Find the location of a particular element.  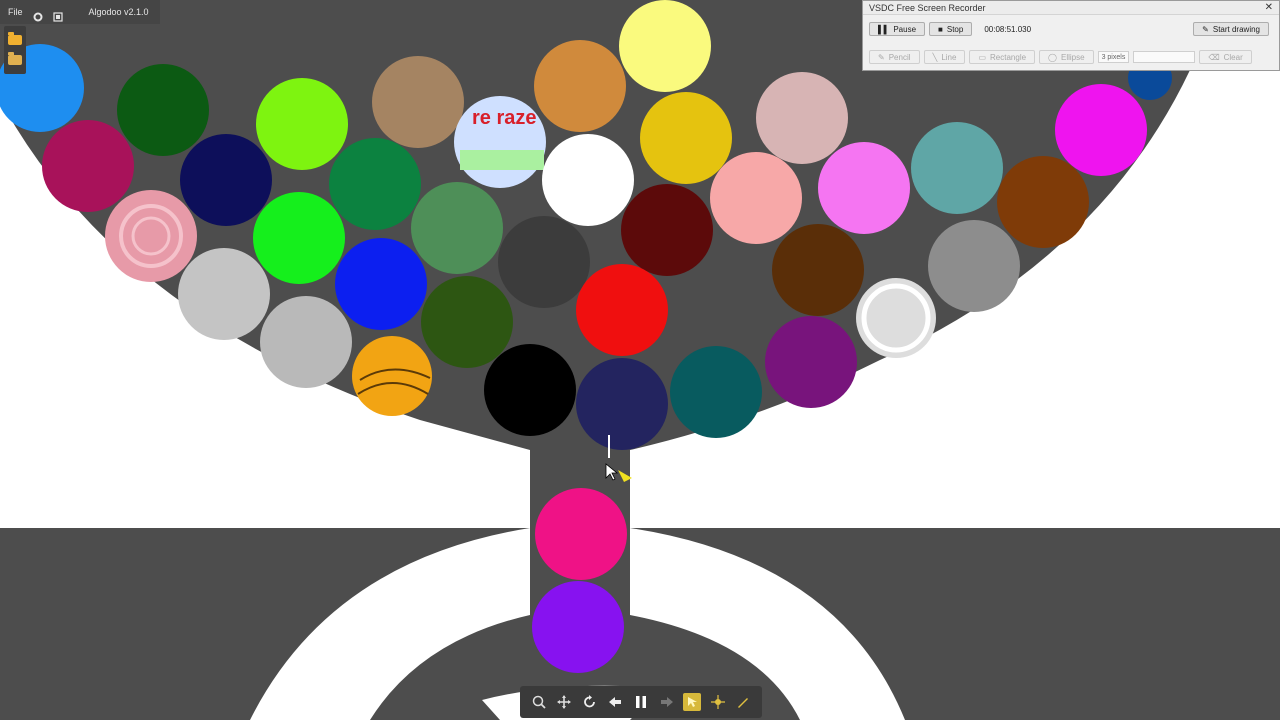

stop-icon: ■ is located at coordinates (940, 29).